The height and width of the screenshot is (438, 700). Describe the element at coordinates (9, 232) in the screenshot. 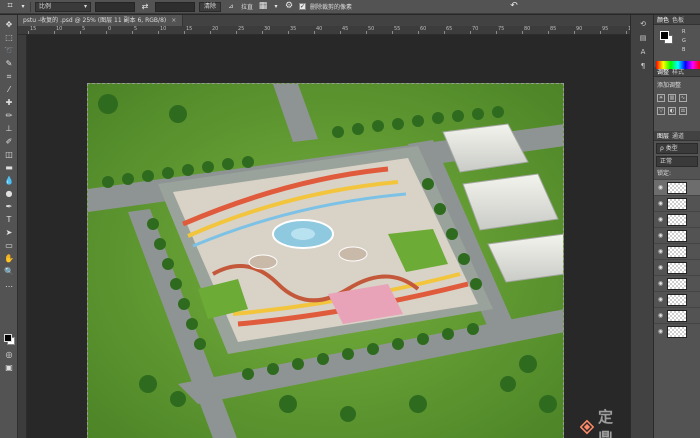

I see `path-select-tool-icon: ➤` at that location.